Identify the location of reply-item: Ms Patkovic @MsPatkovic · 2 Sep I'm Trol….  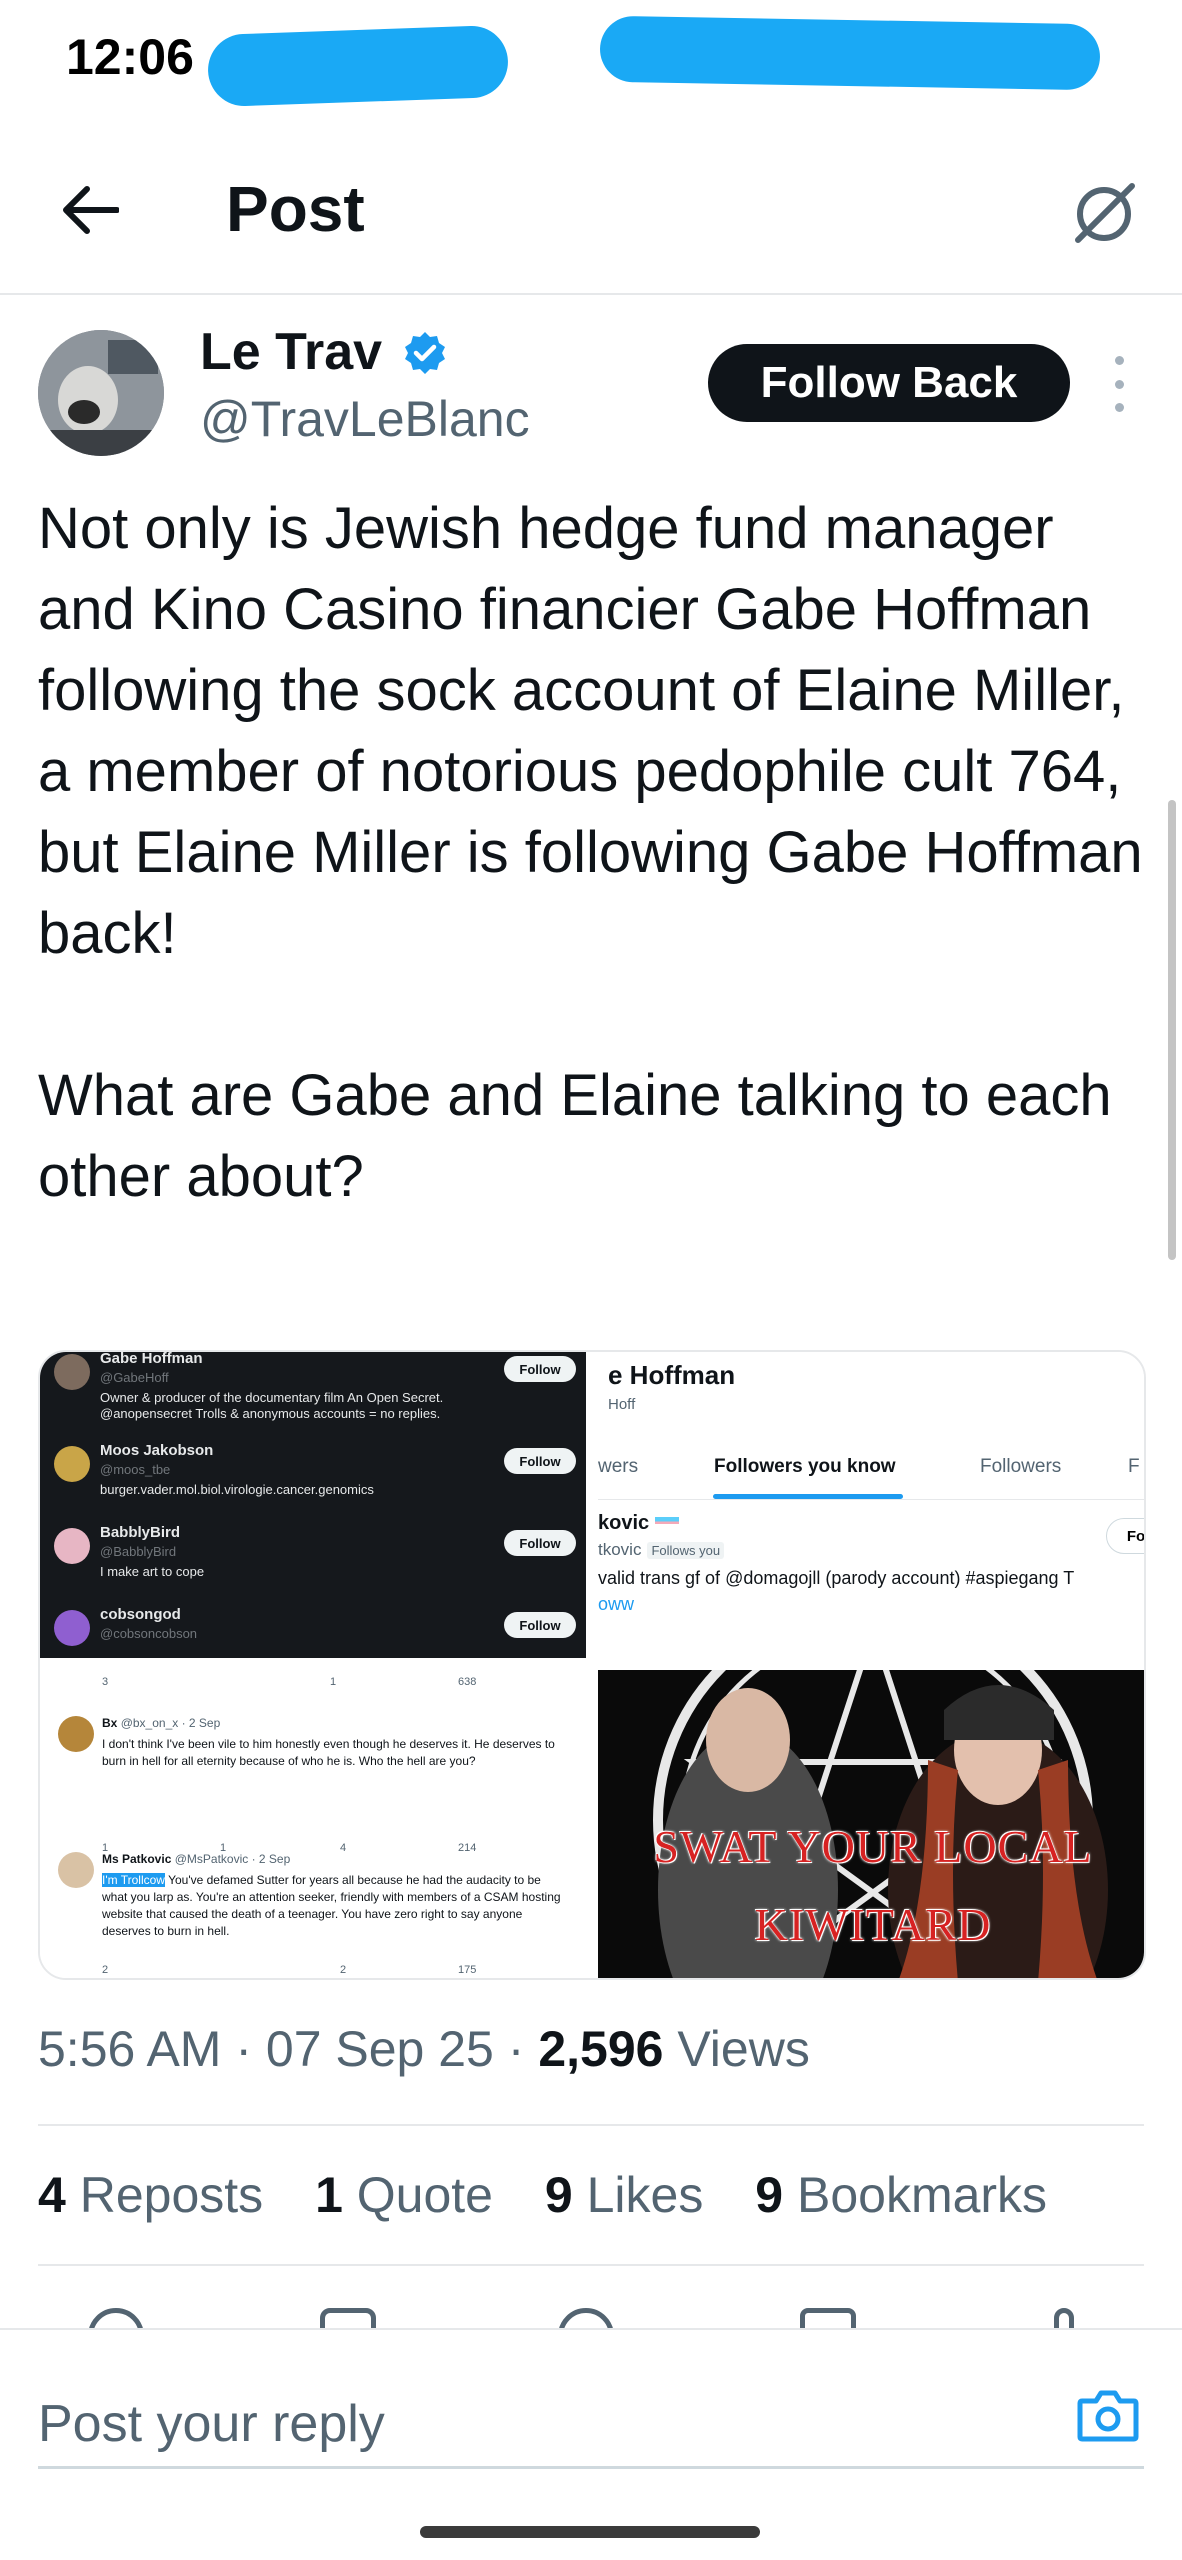
(313, 1914).